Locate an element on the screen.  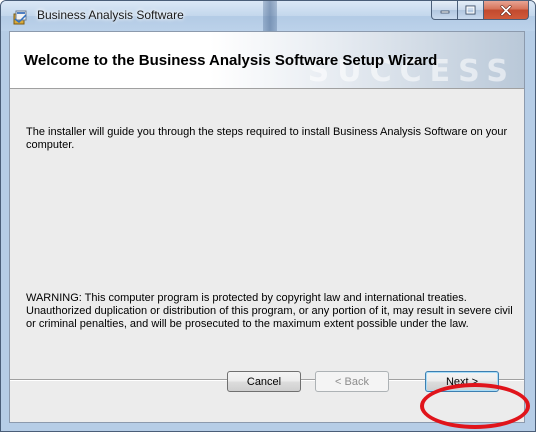
maximize-button is located at coordinates (471, 10).